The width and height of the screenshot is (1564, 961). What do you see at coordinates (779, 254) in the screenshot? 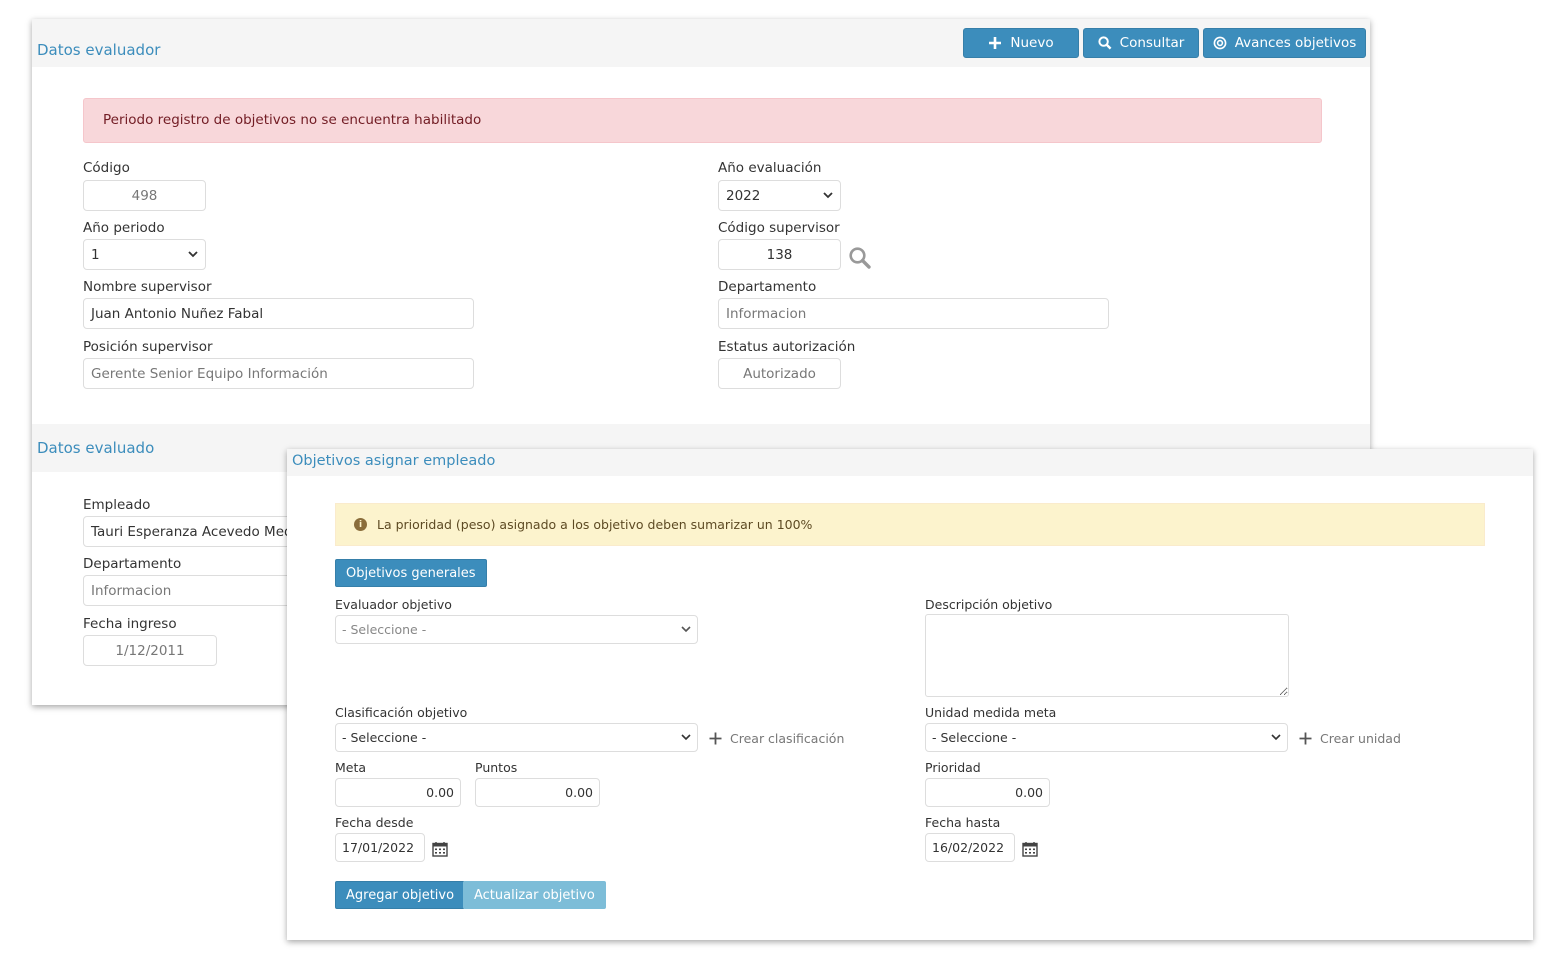
I see `codigo-supervisor-field: 138` at bounding box center [779, 254].